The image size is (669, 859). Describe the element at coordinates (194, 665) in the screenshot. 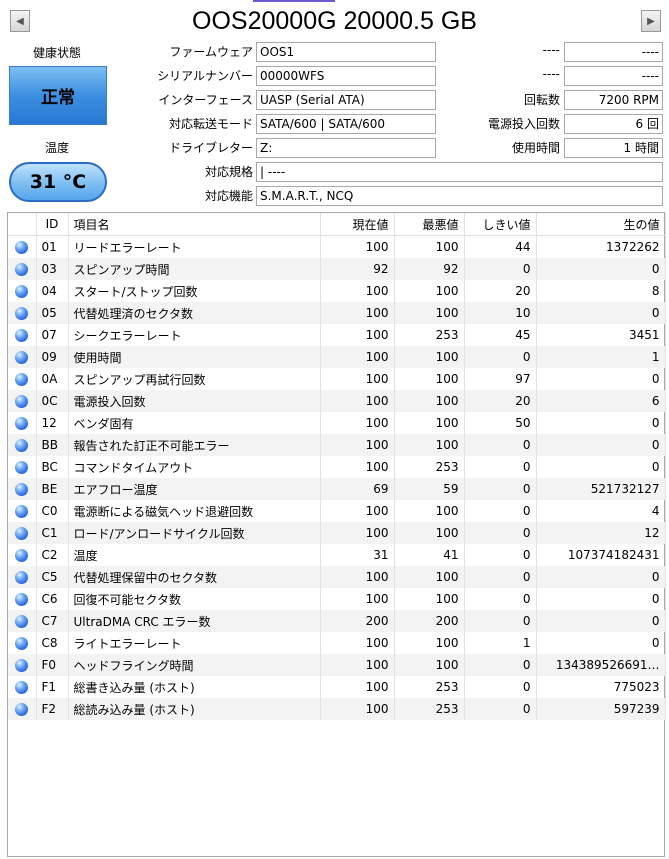

I see `attribute-name: ヘッドフライング時間` at that location.